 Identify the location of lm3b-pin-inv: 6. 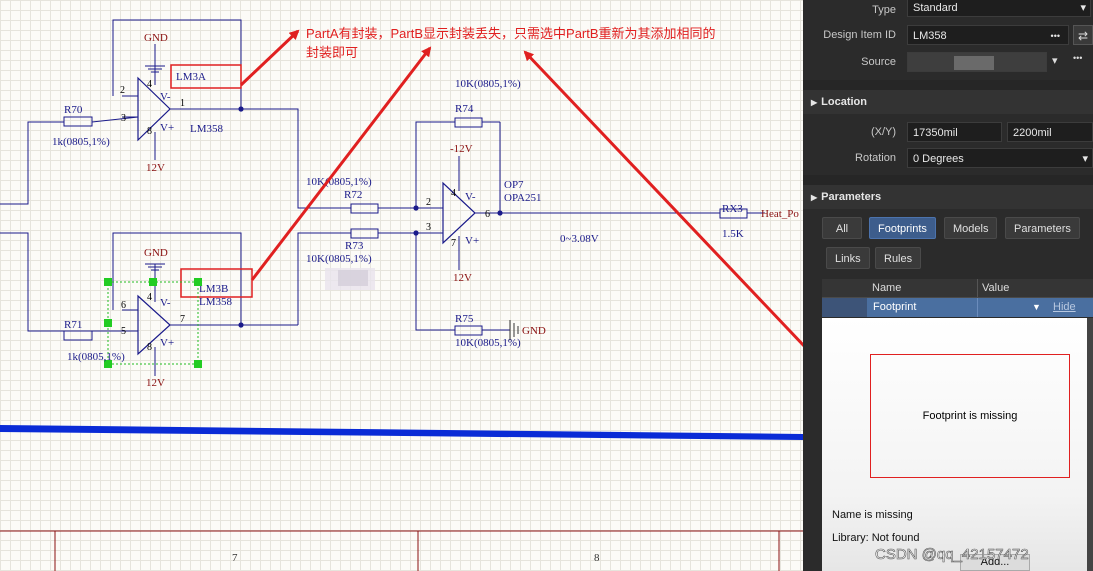
(123, 305).